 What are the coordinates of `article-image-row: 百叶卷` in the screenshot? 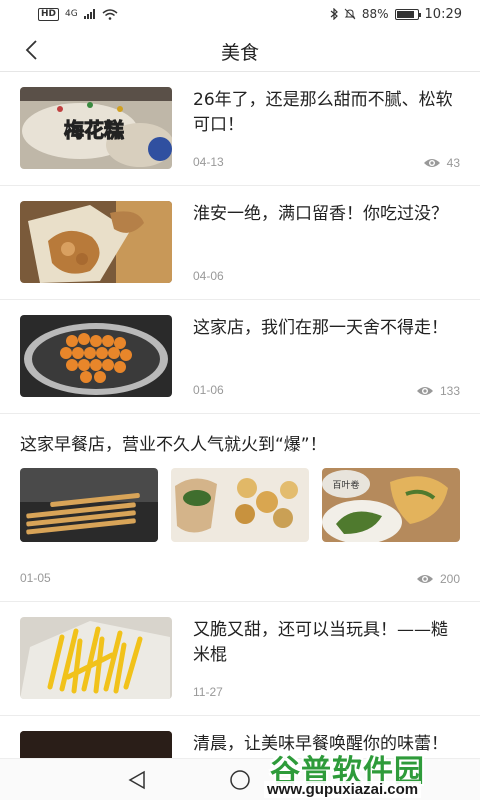 It's located at (240, 505).